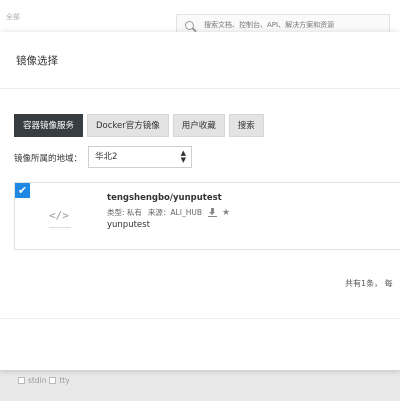  I want to click on search-icon, so click(189, 25).